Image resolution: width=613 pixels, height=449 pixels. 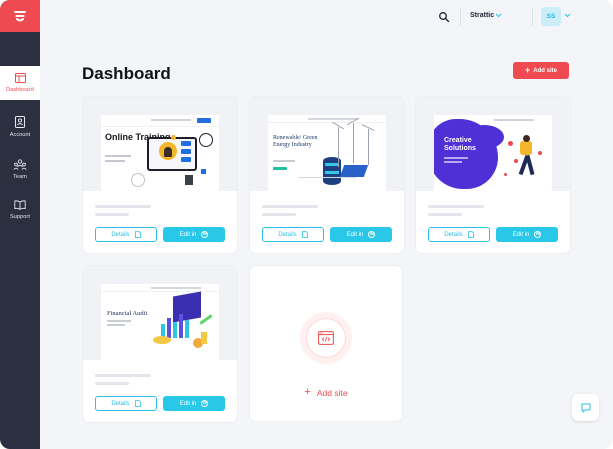 I want to click on site-card: Financial Audit Details Edit in W, so click(x=160, y=344).